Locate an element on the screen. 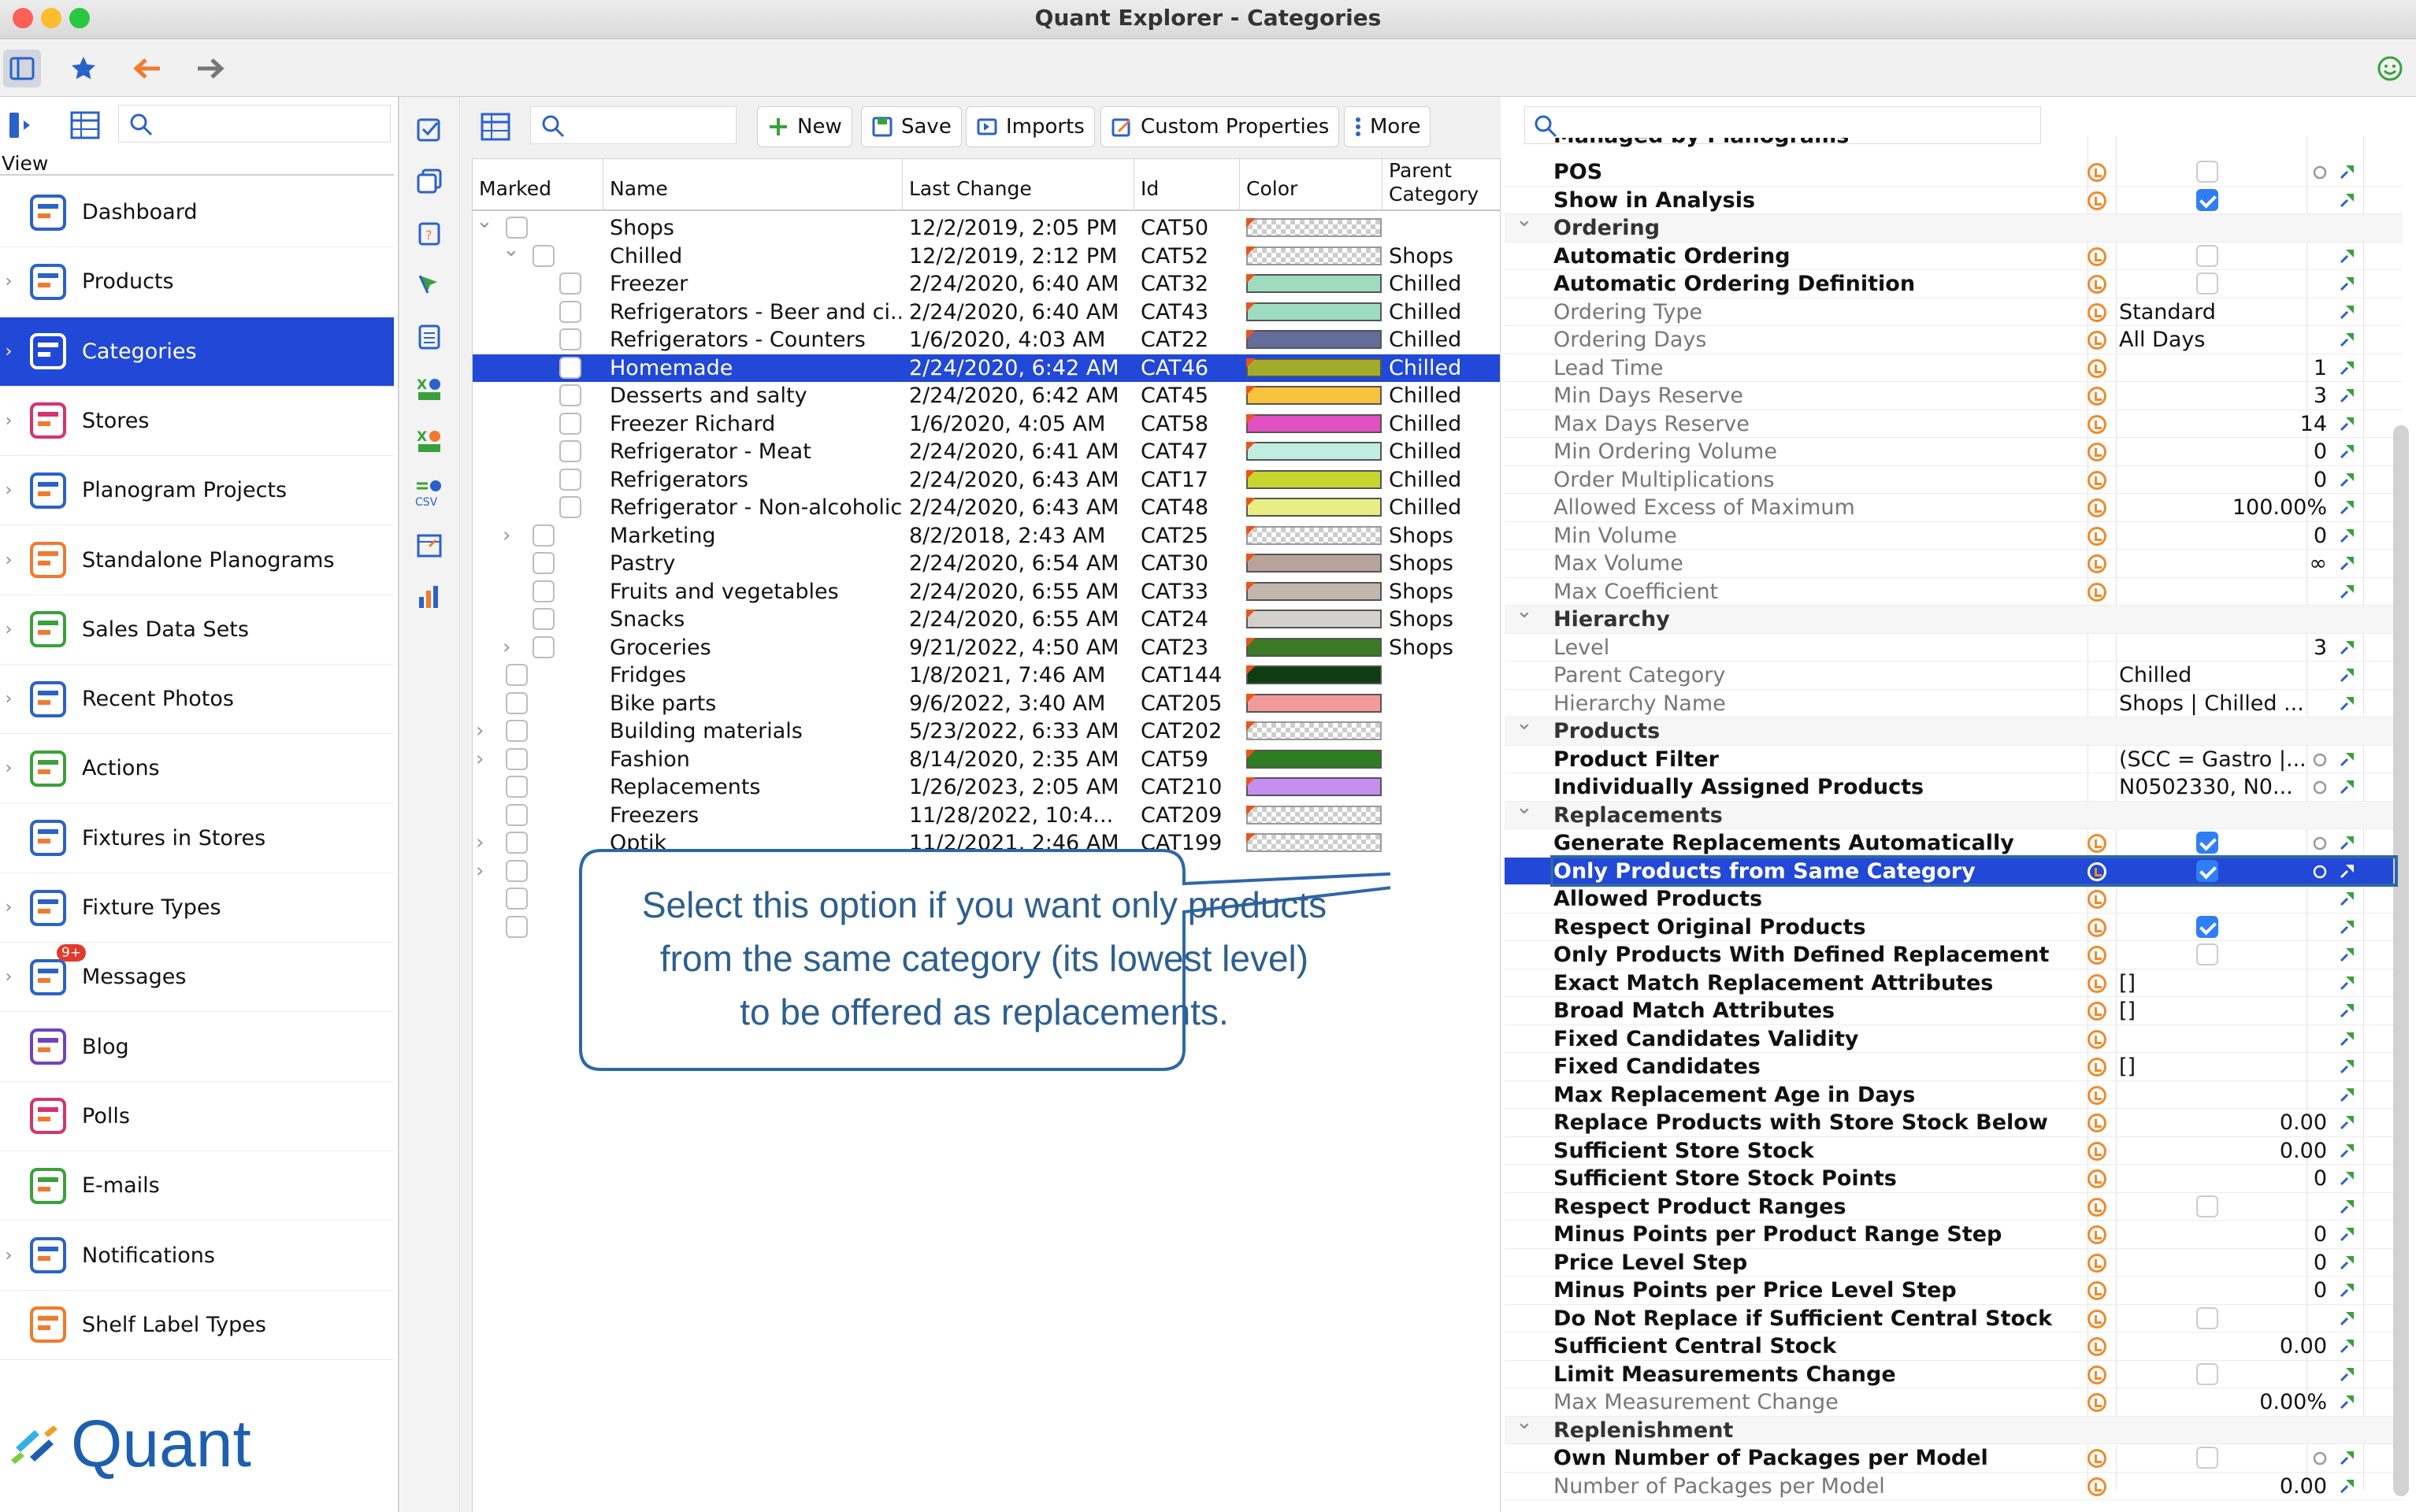  property-row: Limit Measurements Change is located at coordinates (1954, 1374).